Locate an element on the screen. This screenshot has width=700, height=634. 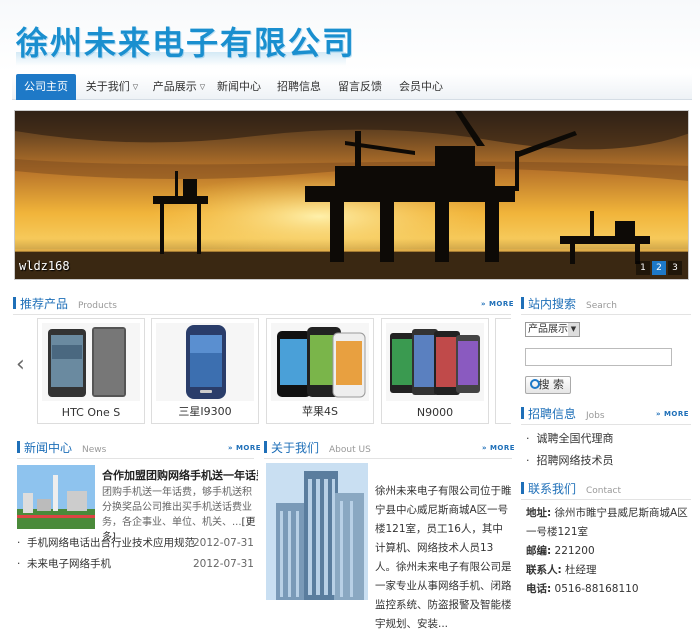
chevron-down-icon: ▼ is located at coordinates (573, 329).